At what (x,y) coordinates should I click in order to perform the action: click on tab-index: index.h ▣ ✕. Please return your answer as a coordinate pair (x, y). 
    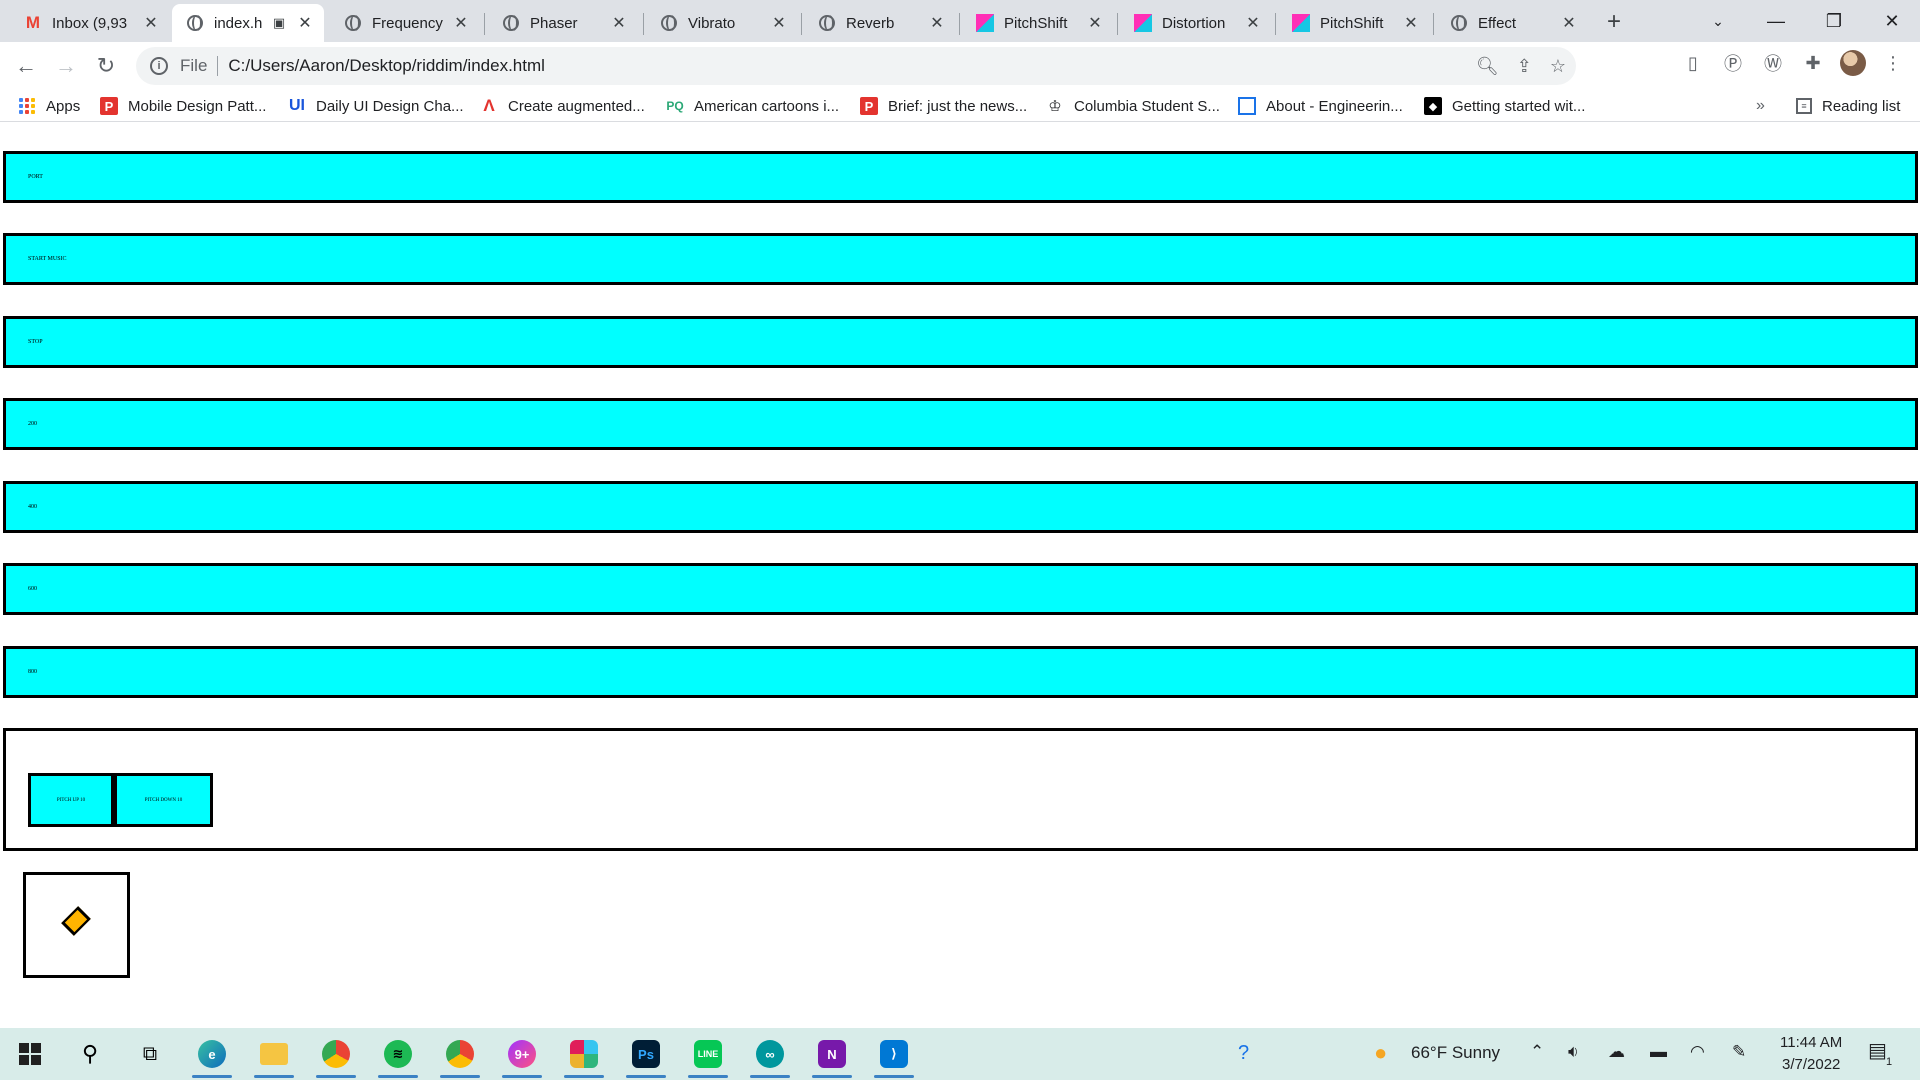
    Looking at the image, I should click on (248, 23).